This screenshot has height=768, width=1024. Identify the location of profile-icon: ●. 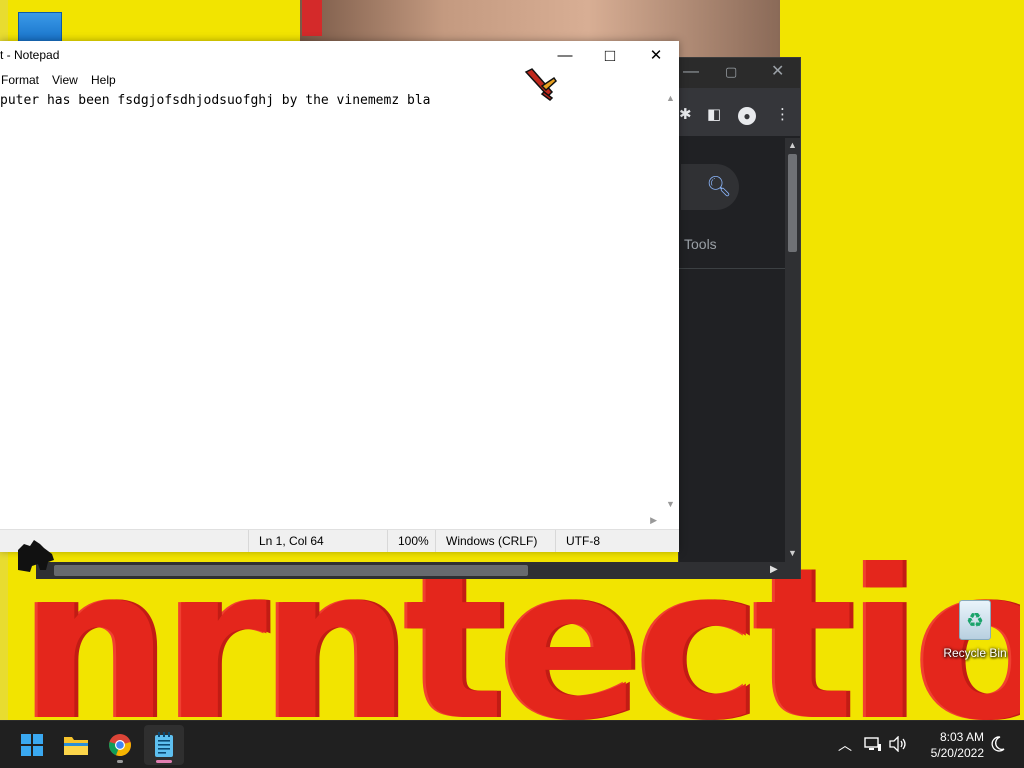
(747, 116).